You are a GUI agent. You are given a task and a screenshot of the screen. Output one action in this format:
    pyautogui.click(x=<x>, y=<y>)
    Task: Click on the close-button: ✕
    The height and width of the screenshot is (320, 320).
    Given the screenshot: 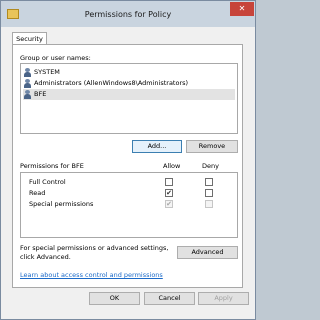 What is the action you would take?
    pyautogui.click(x=242, y=9)
    